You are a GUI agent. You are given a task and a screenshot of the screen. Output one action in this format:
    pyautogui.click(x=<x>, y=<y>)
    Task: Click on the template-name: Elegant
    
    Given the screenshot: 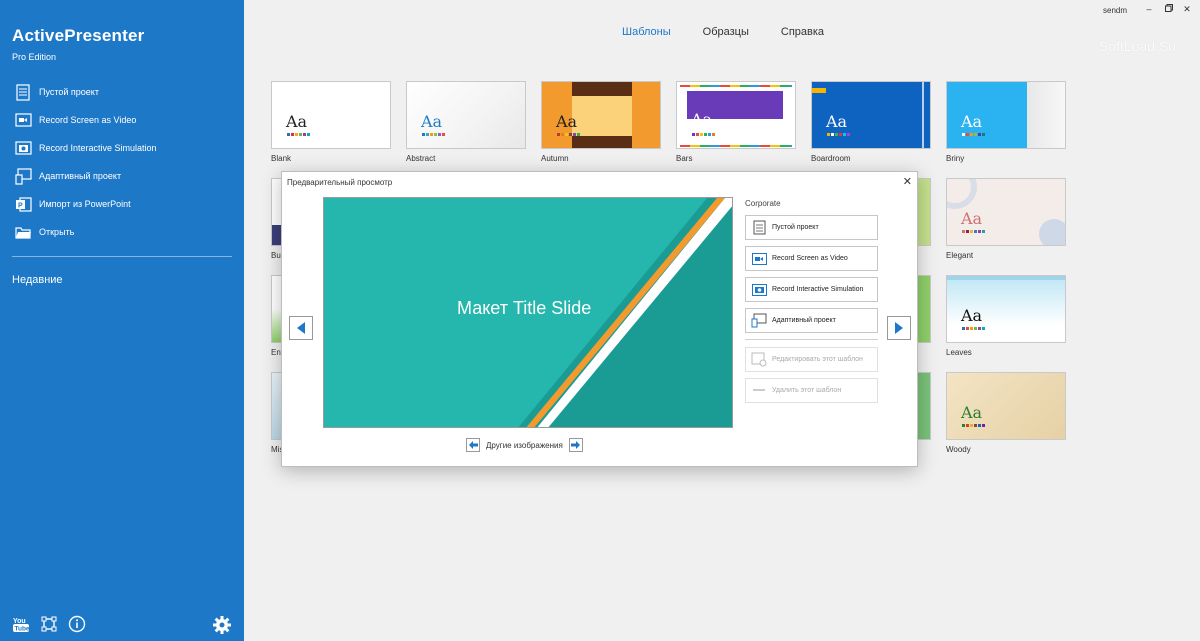 What is the action you would take?
    pyautogui.click(x=960, y=255)
    